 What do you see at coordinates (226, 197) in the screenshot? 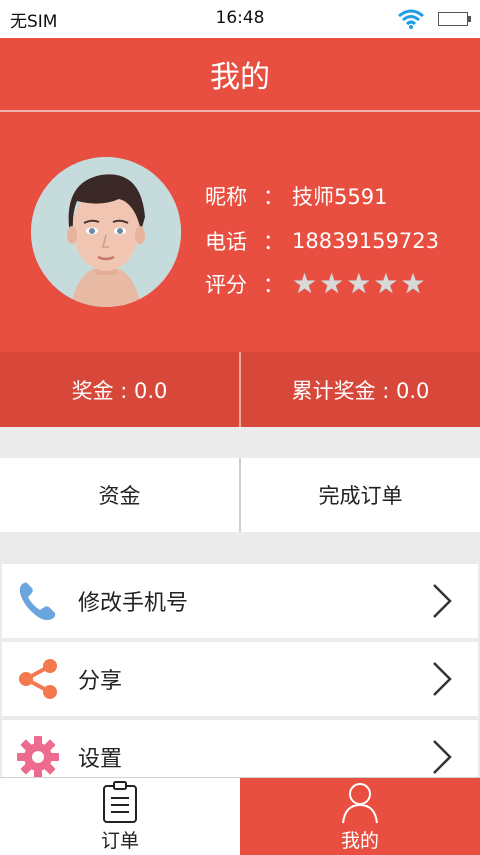
I see `nickname-label: 昵称` at bounding box center [226, 197].